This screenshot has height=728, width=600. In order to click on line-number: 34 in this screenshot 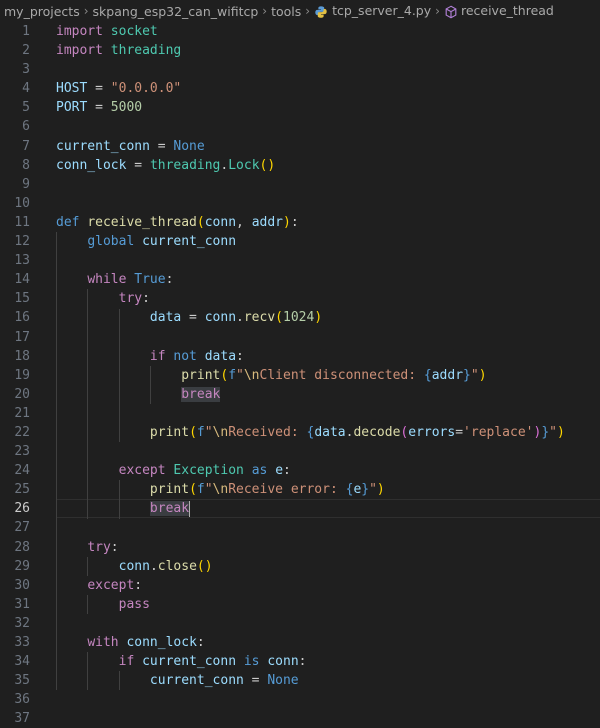, I will do `click(22, 662)`.